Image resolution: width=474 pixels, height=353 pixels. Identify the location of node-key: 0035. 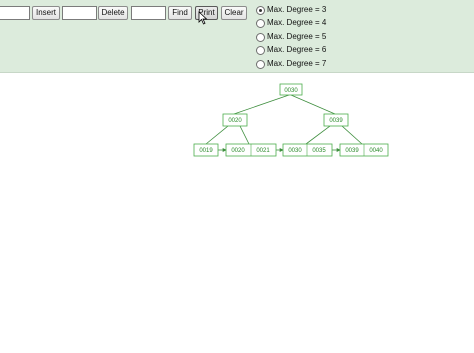
(319, 151).